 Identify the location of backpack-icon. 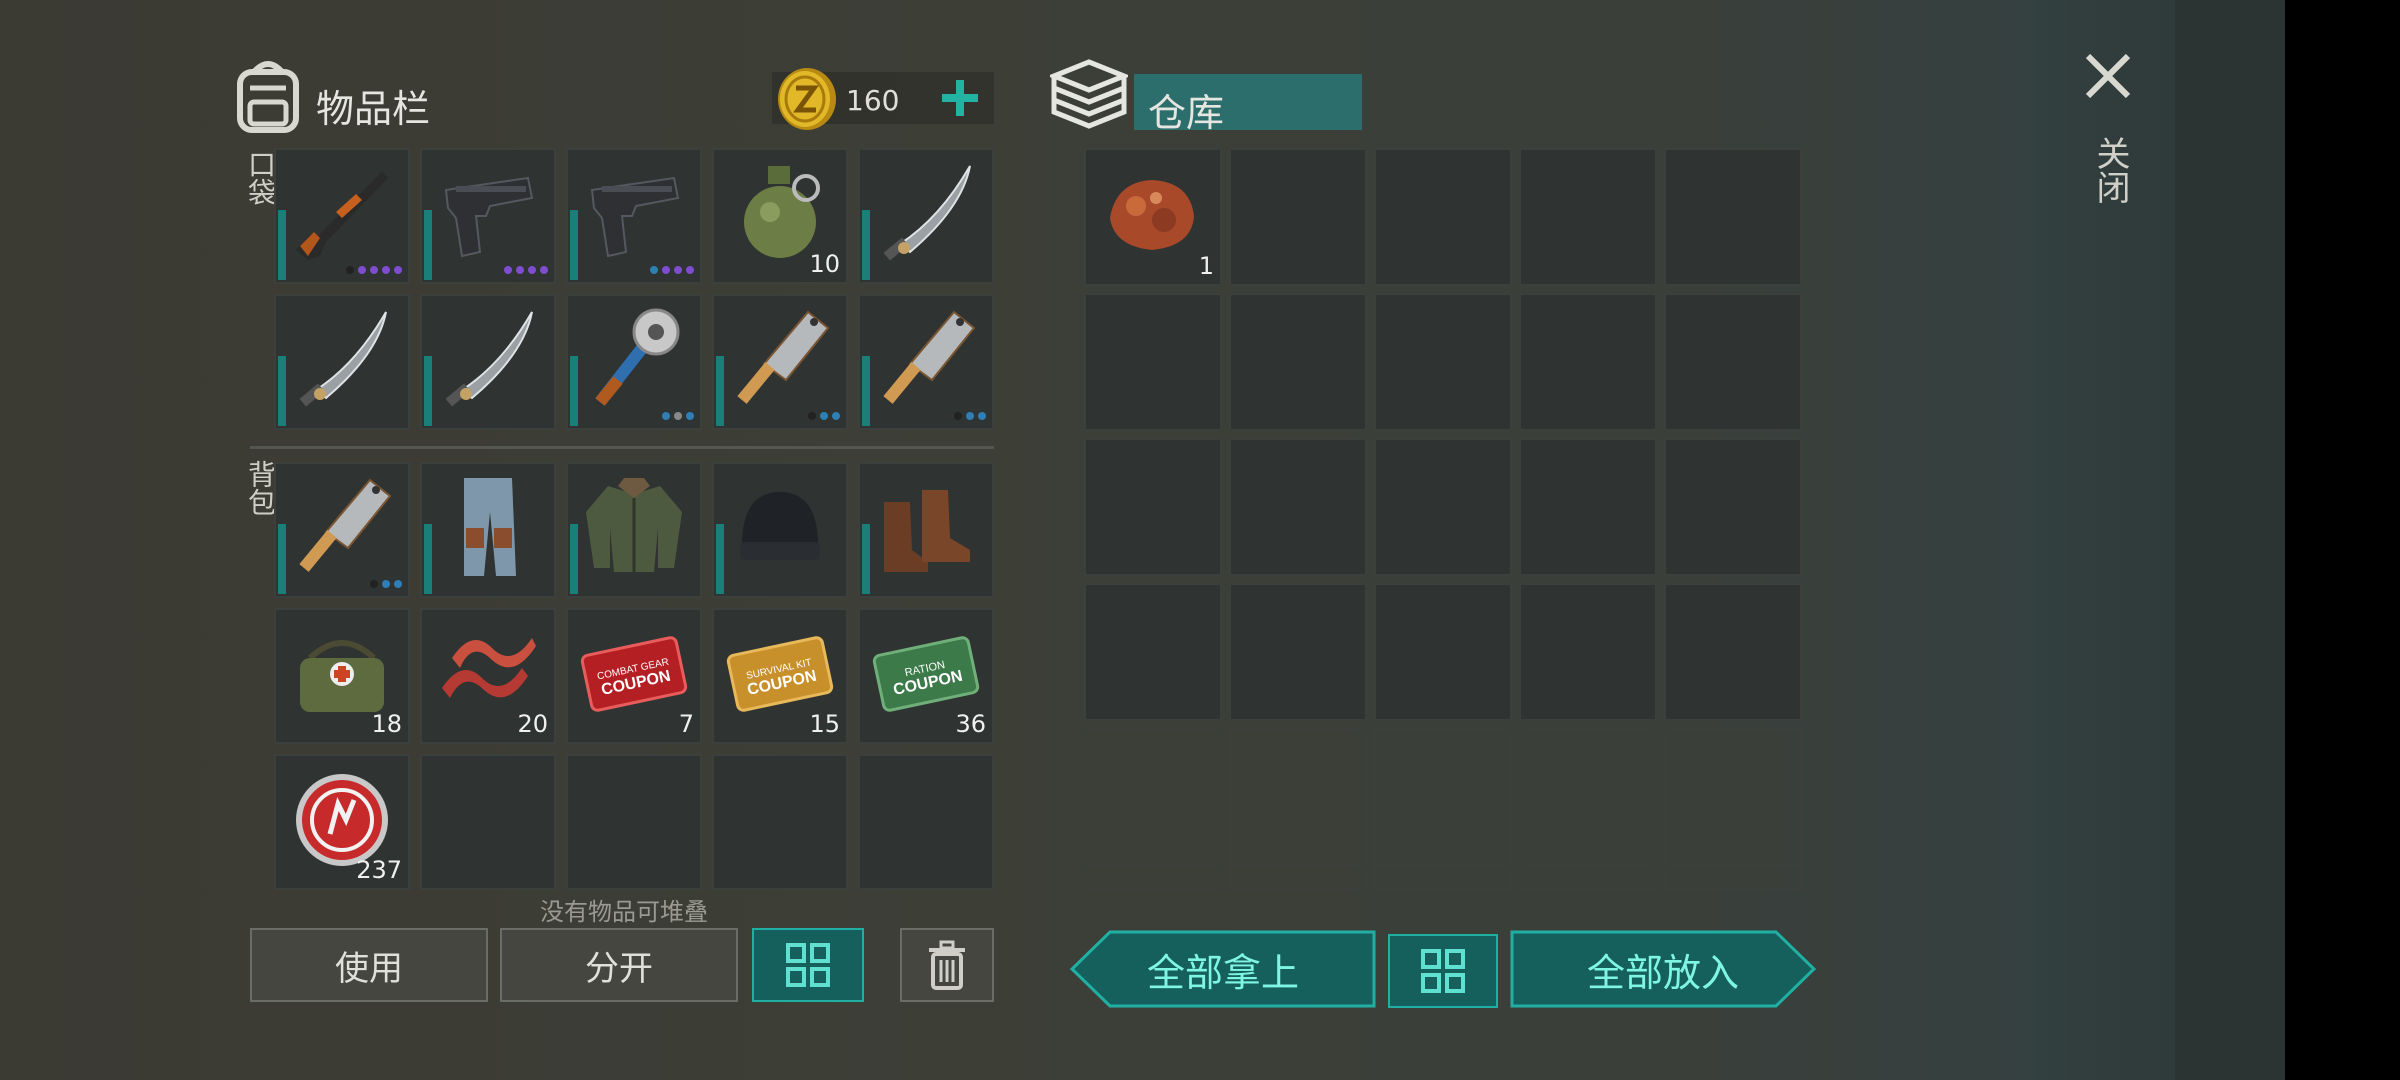
(268, 96).